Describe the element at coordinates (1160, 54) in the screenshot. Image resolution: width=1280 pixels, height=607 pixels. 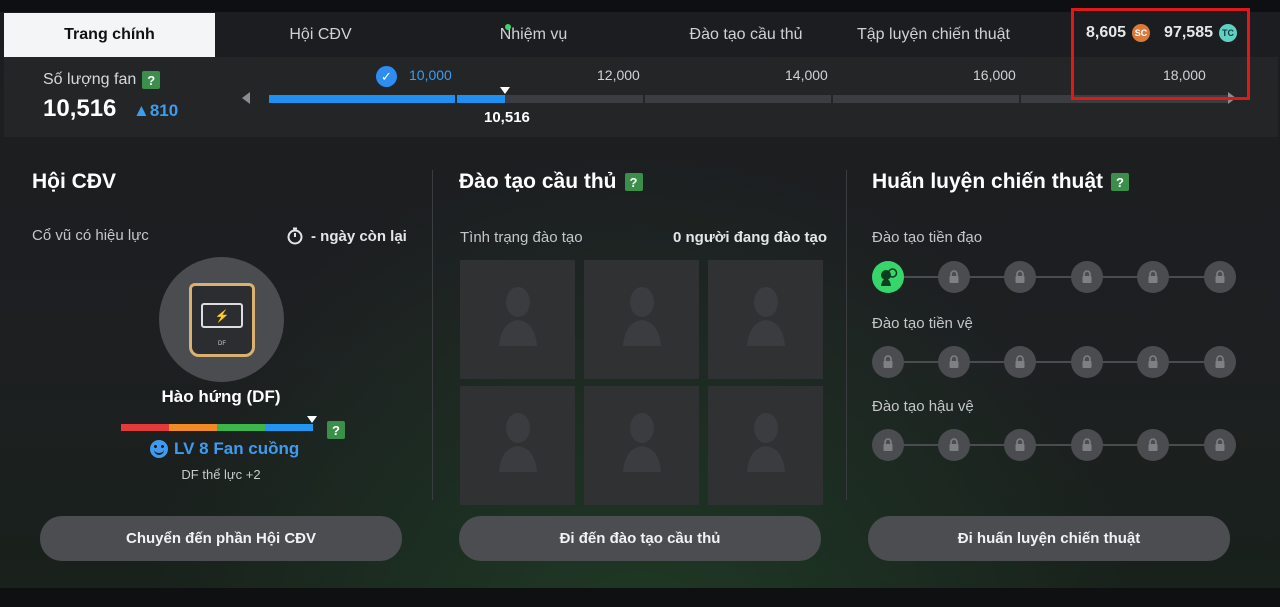
I see `currency-highlight-box` at that location.